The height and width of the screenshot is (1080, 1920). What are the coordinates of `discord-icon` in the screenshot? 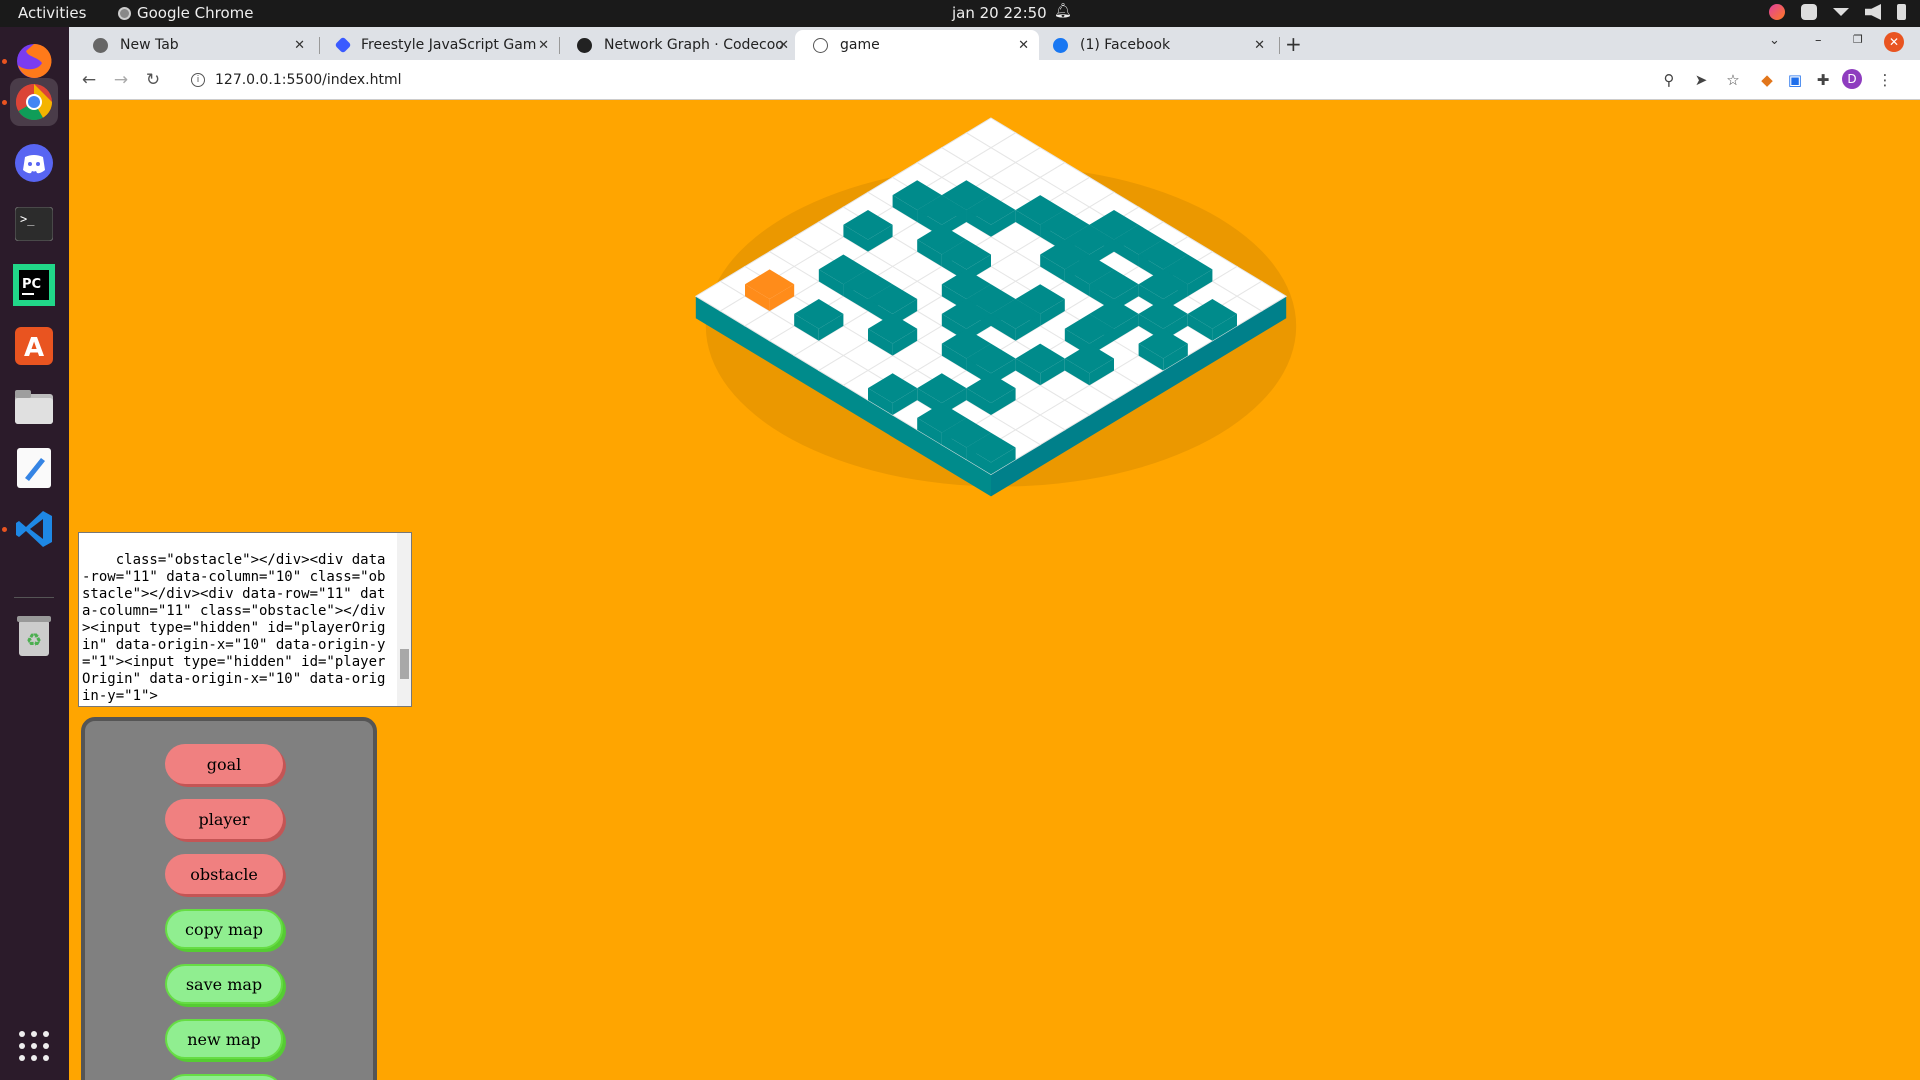 It's located at (34, 163).